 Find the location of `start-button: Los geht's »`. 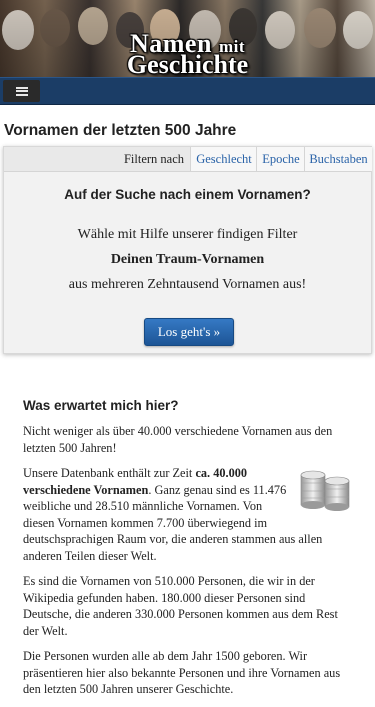

start-button: Los geht's » is located at coordinates (189, 332).